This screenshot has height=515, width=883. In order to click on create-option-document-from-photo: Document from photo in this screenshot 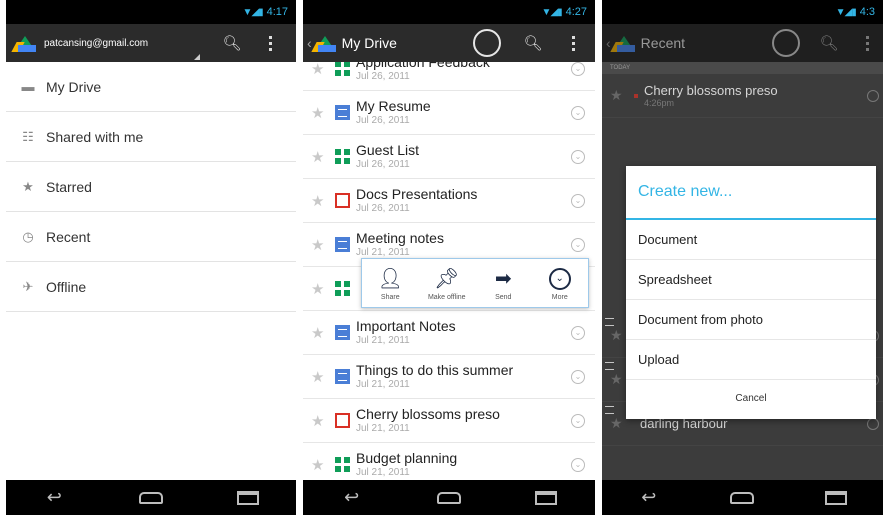, I will do `click(751, 320)`.